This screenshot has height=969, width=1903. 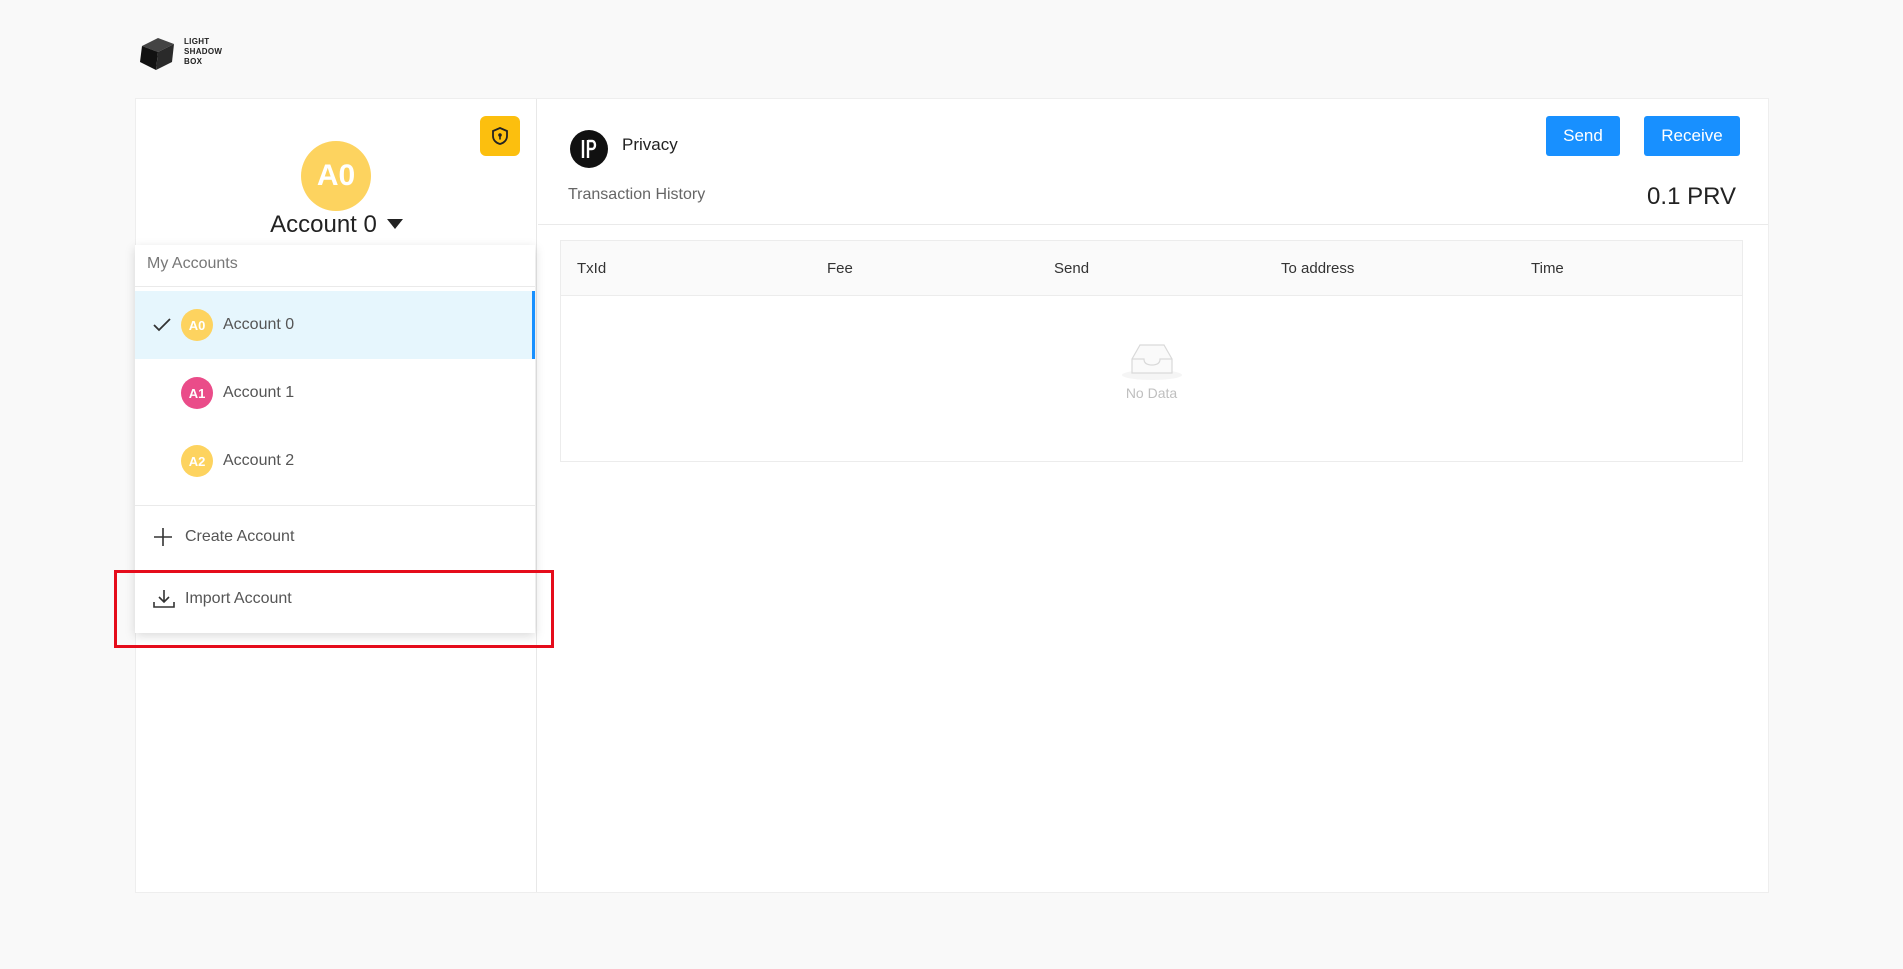 What do you see at coordinates (394, 223) in the screenshot?
I see `caret-down-icon` at bounding box center [394, 223].